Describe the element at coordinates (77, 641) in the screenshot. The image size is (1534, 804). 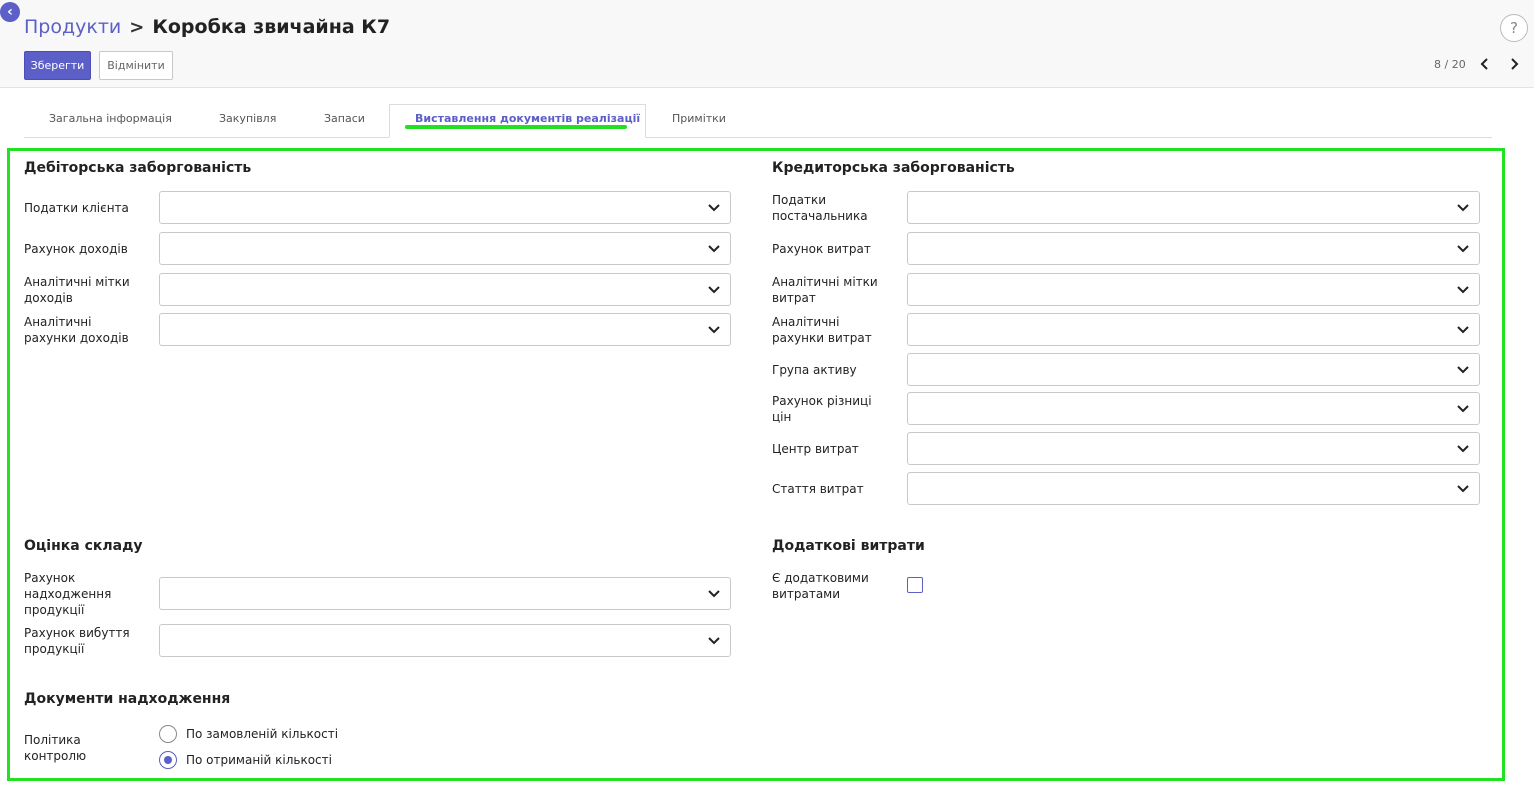
I see `stock-output-account-label: Рахунок вибуття продукції` at that location.